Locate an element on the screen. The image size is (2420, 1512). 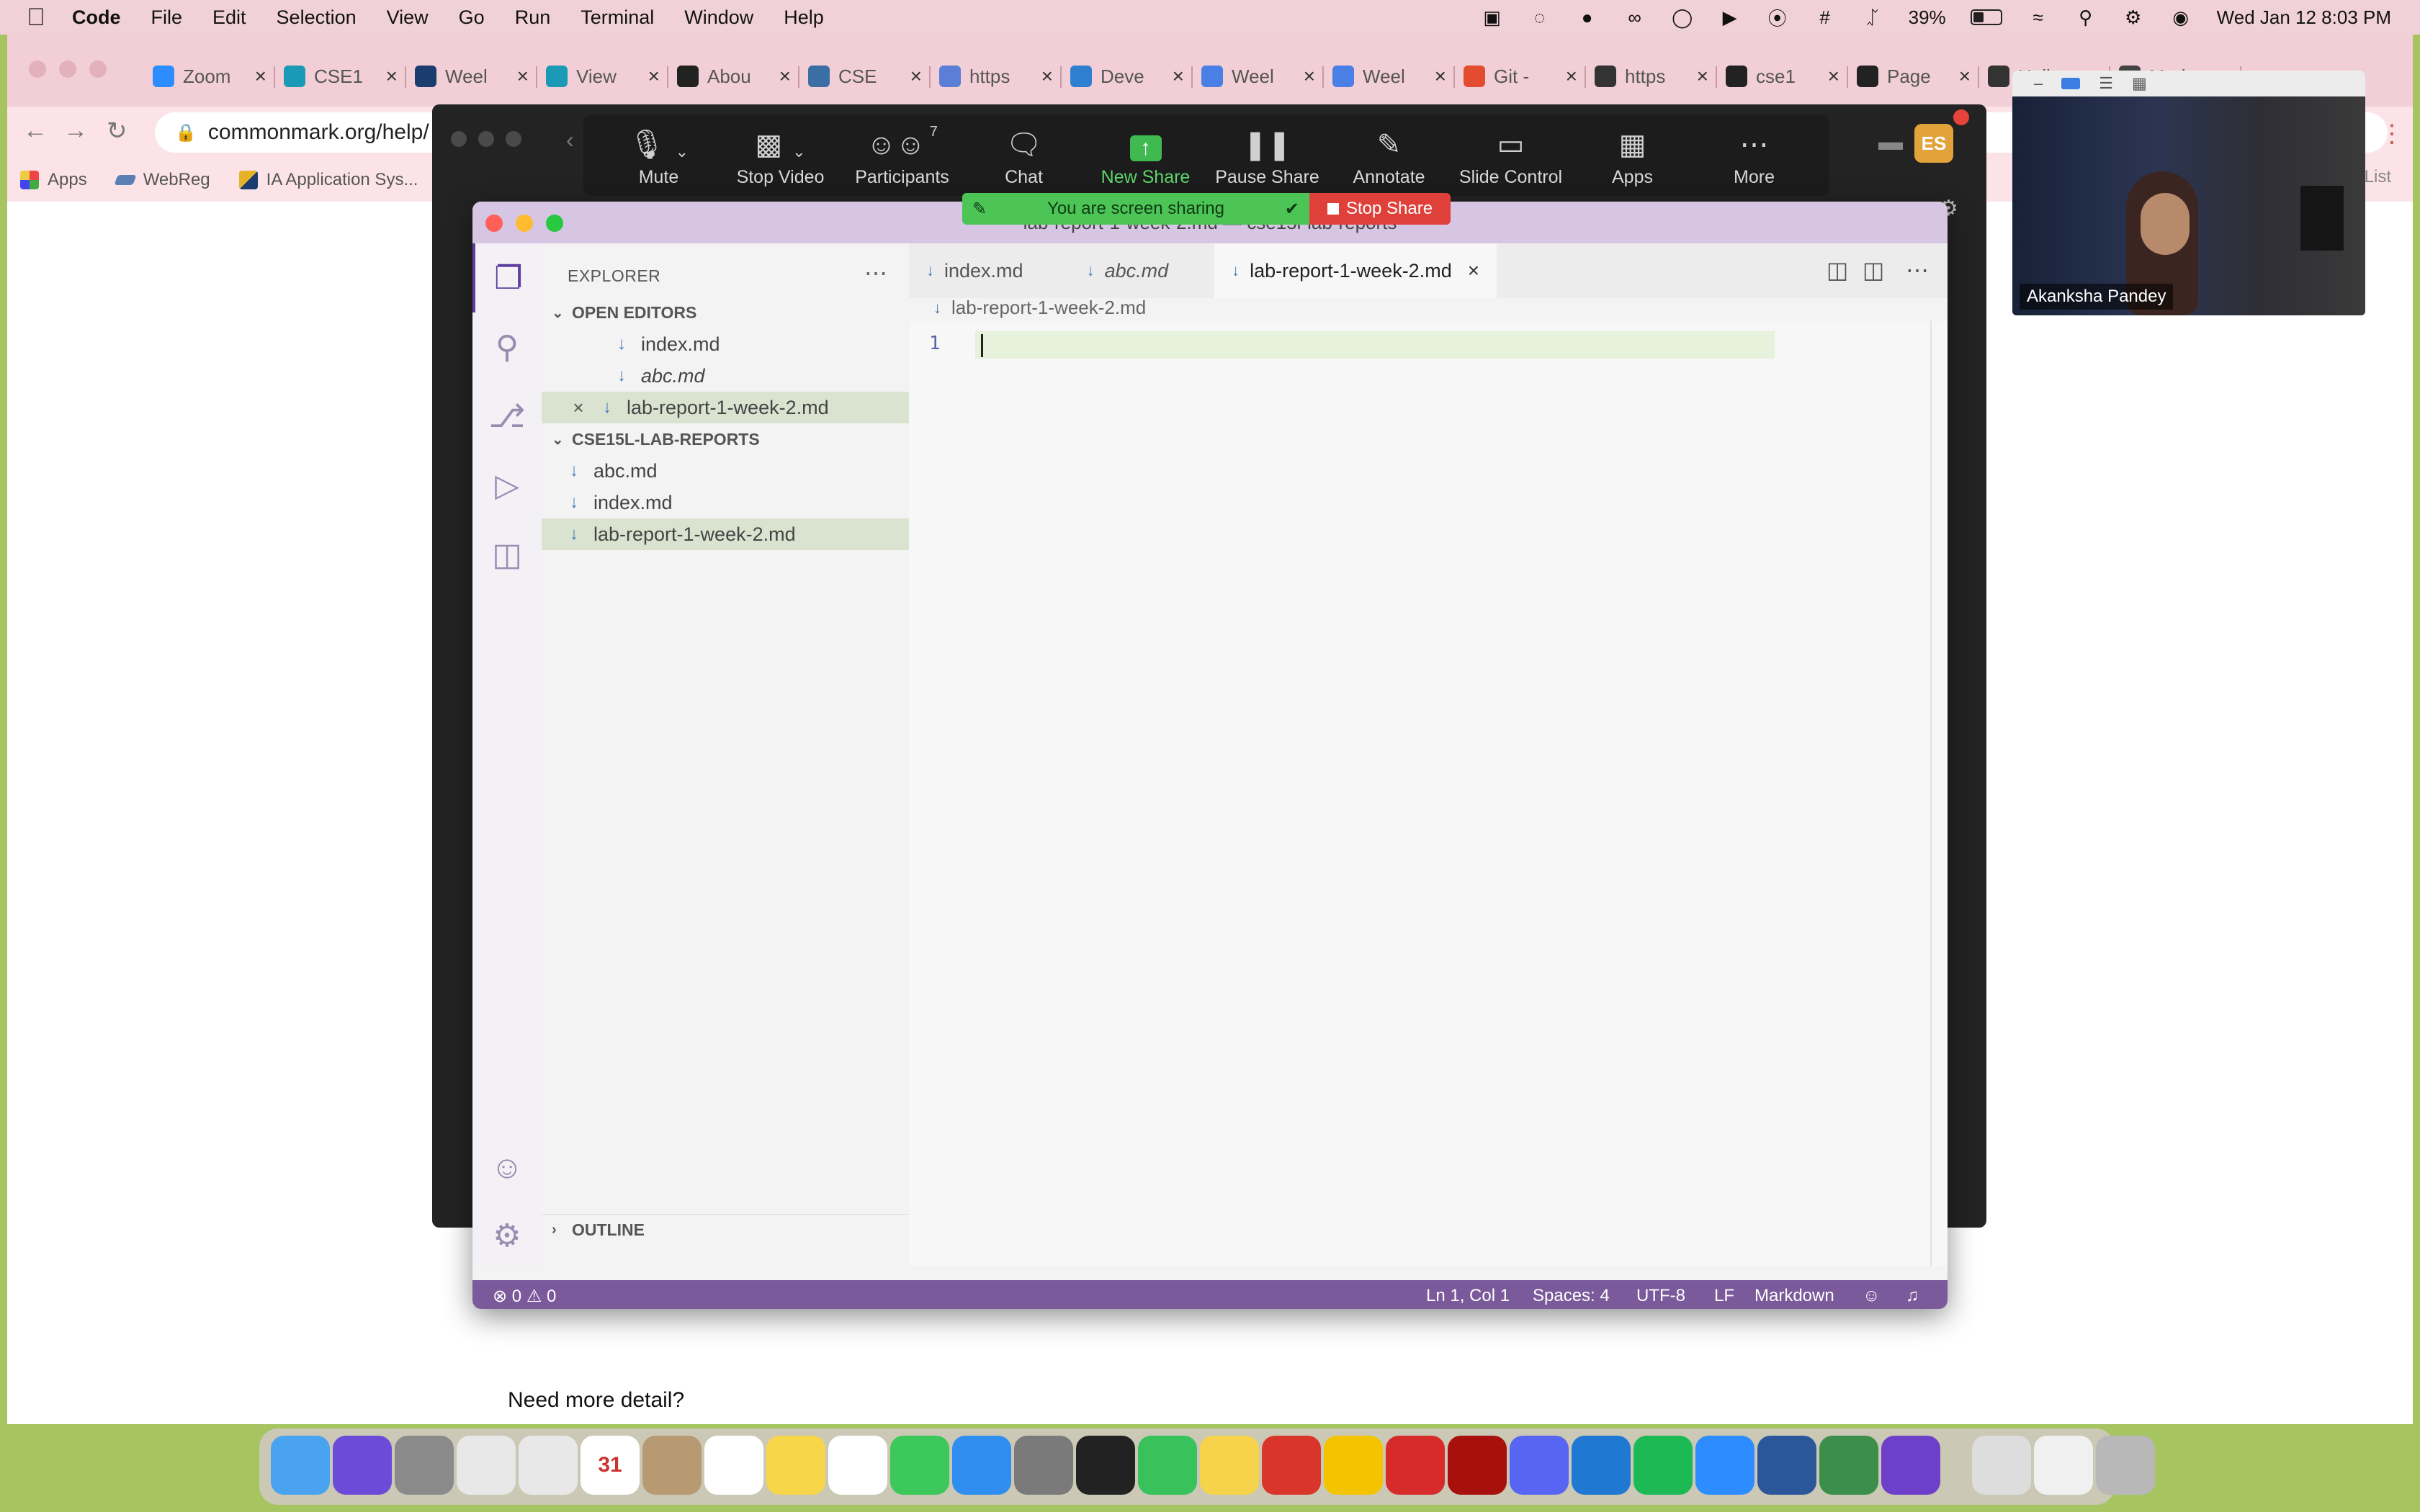
menu-edit: Edit is located at coordinates (229, 17).